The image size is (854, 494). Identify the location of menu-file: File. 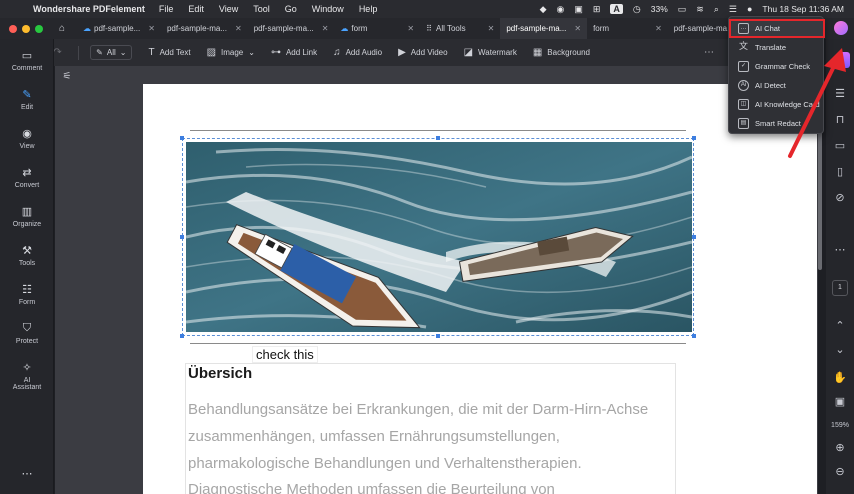
(166, 9).